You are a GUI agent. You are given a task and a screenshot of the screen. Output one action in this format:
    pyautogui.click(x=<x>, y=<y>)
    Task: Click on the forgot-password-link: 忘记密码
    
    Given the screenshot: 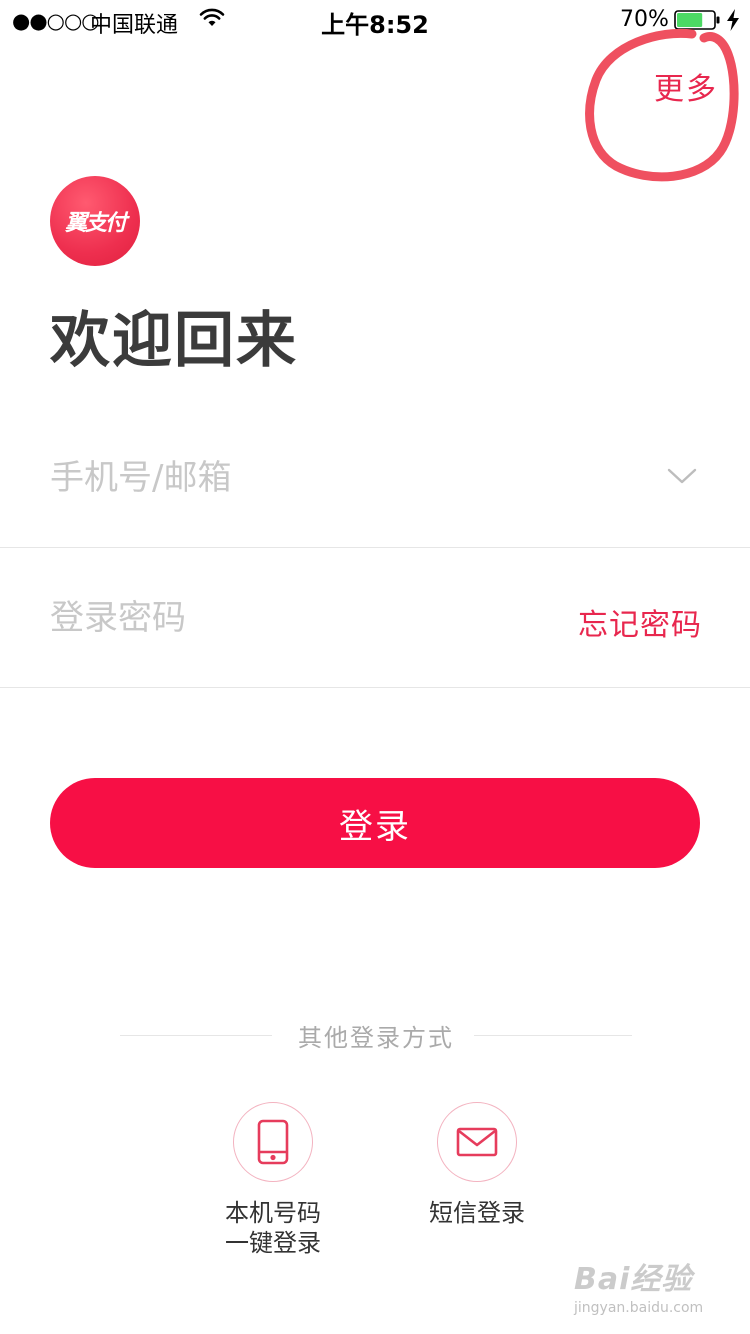 What is the action you would take?
    pyautogui.click(x=640, y=622)
    